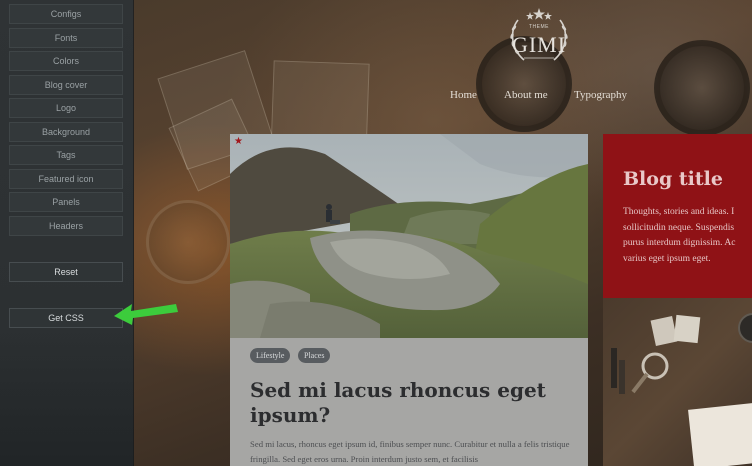 This screenshot has height=466, width=752. Describe the element at coordinates (188, 242) in the screenshot. I see `background-magnifier` at that location.